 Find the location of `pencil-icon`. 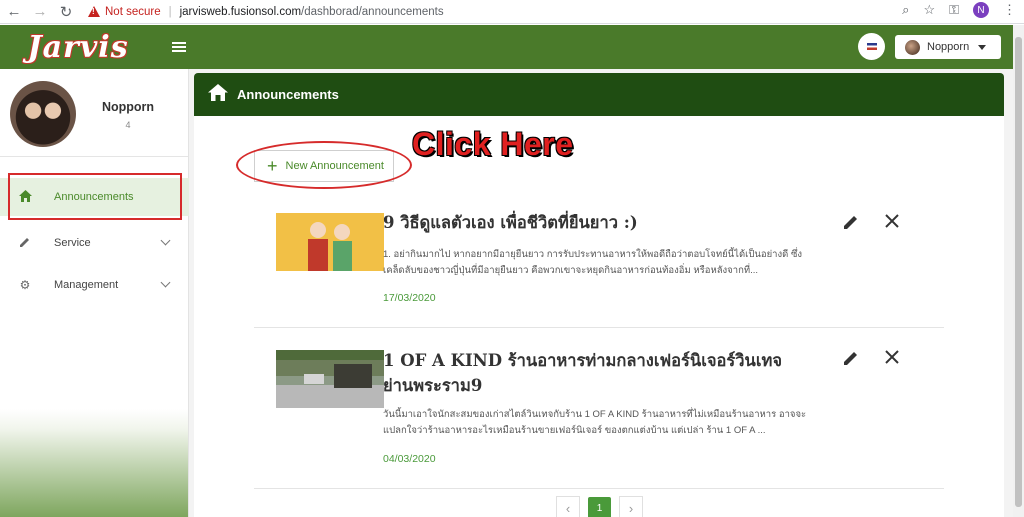

pencil-icon is located at coordinates (25, 243).